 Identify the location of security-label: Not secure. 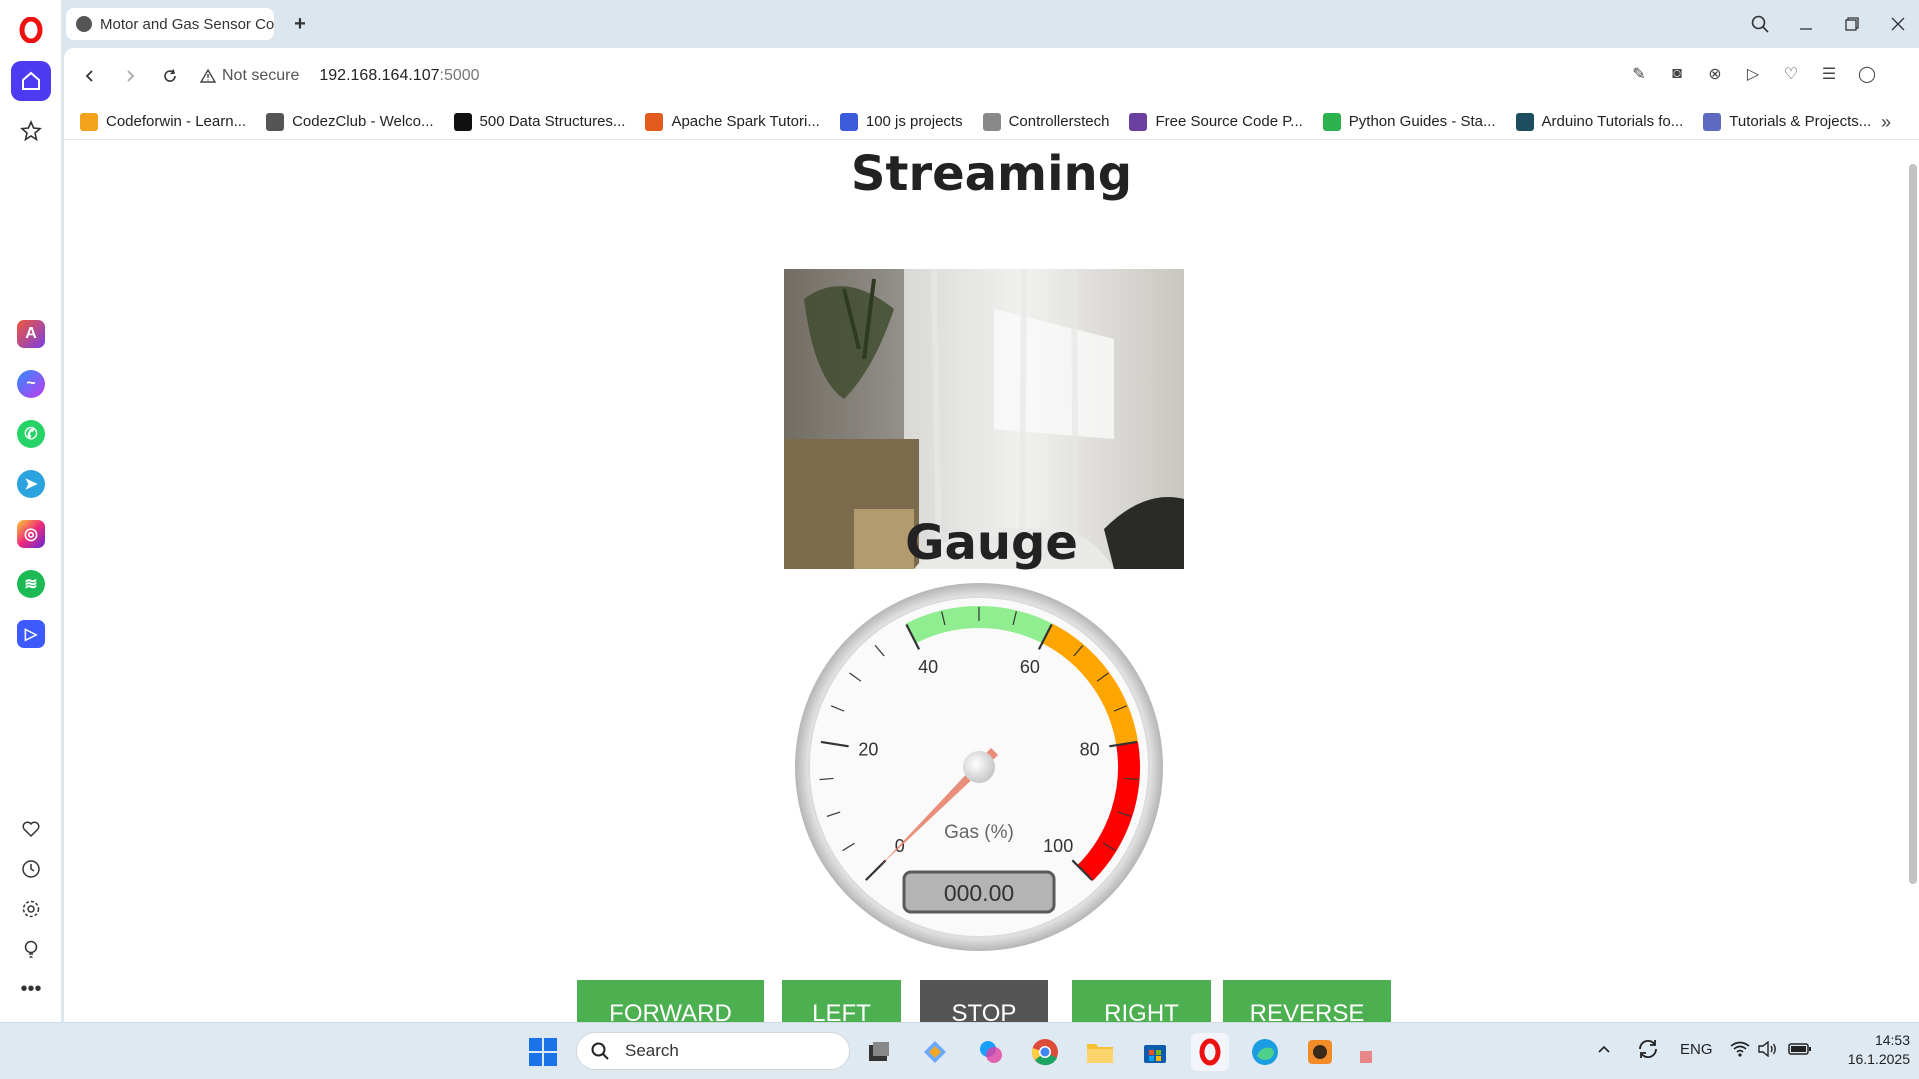
(261, 75).